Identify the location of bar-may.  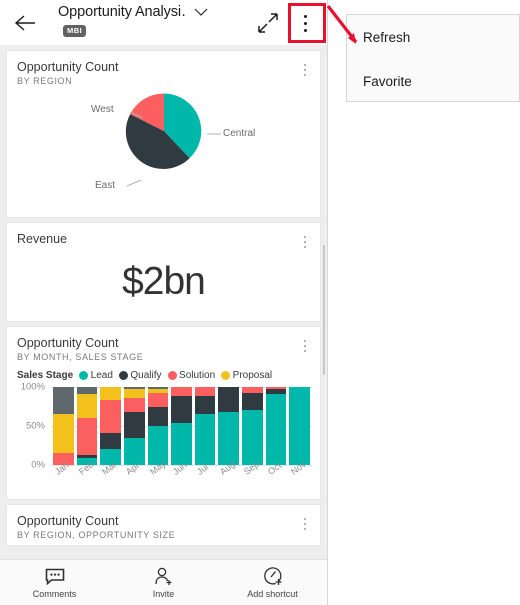
(158, 426).